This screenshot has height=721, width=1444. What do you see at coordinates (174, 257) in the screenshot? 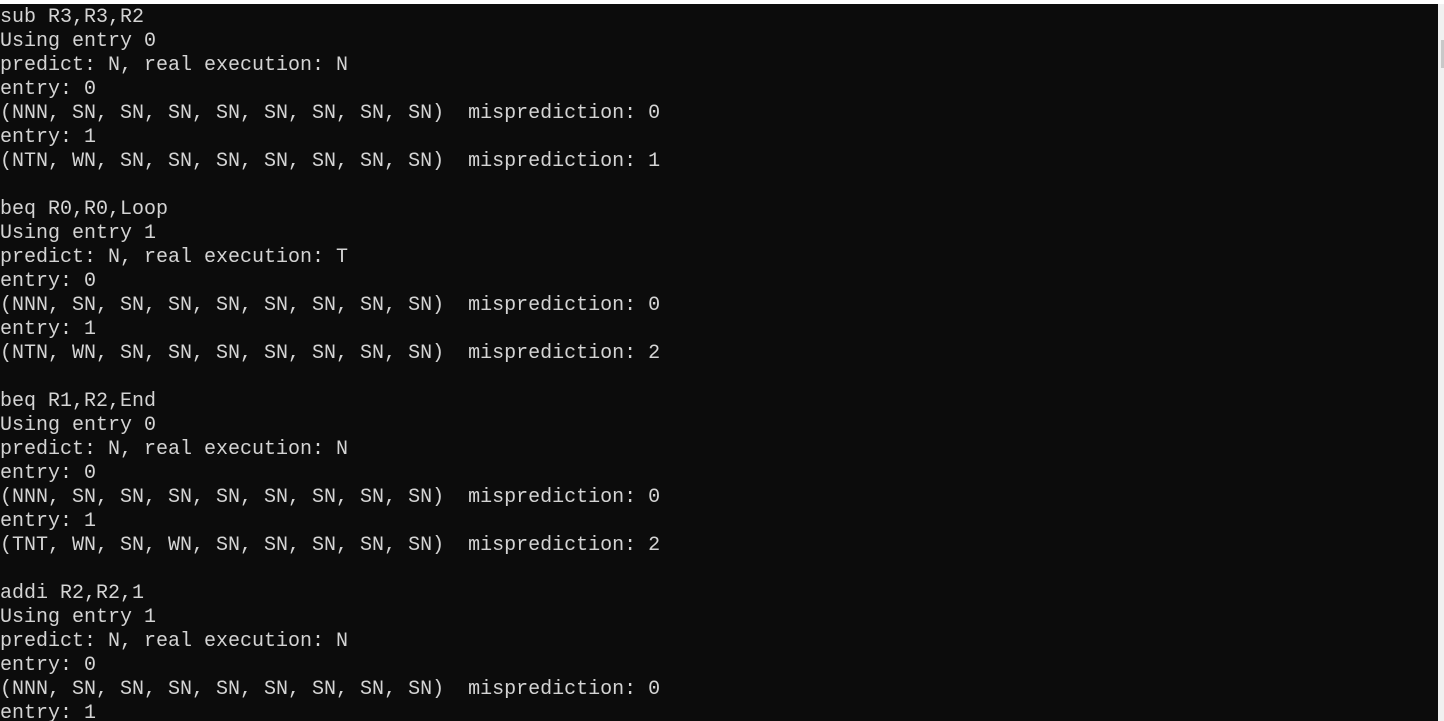
I see `console-line: predict: N, real execution: T` at bounding box center [174, 257].